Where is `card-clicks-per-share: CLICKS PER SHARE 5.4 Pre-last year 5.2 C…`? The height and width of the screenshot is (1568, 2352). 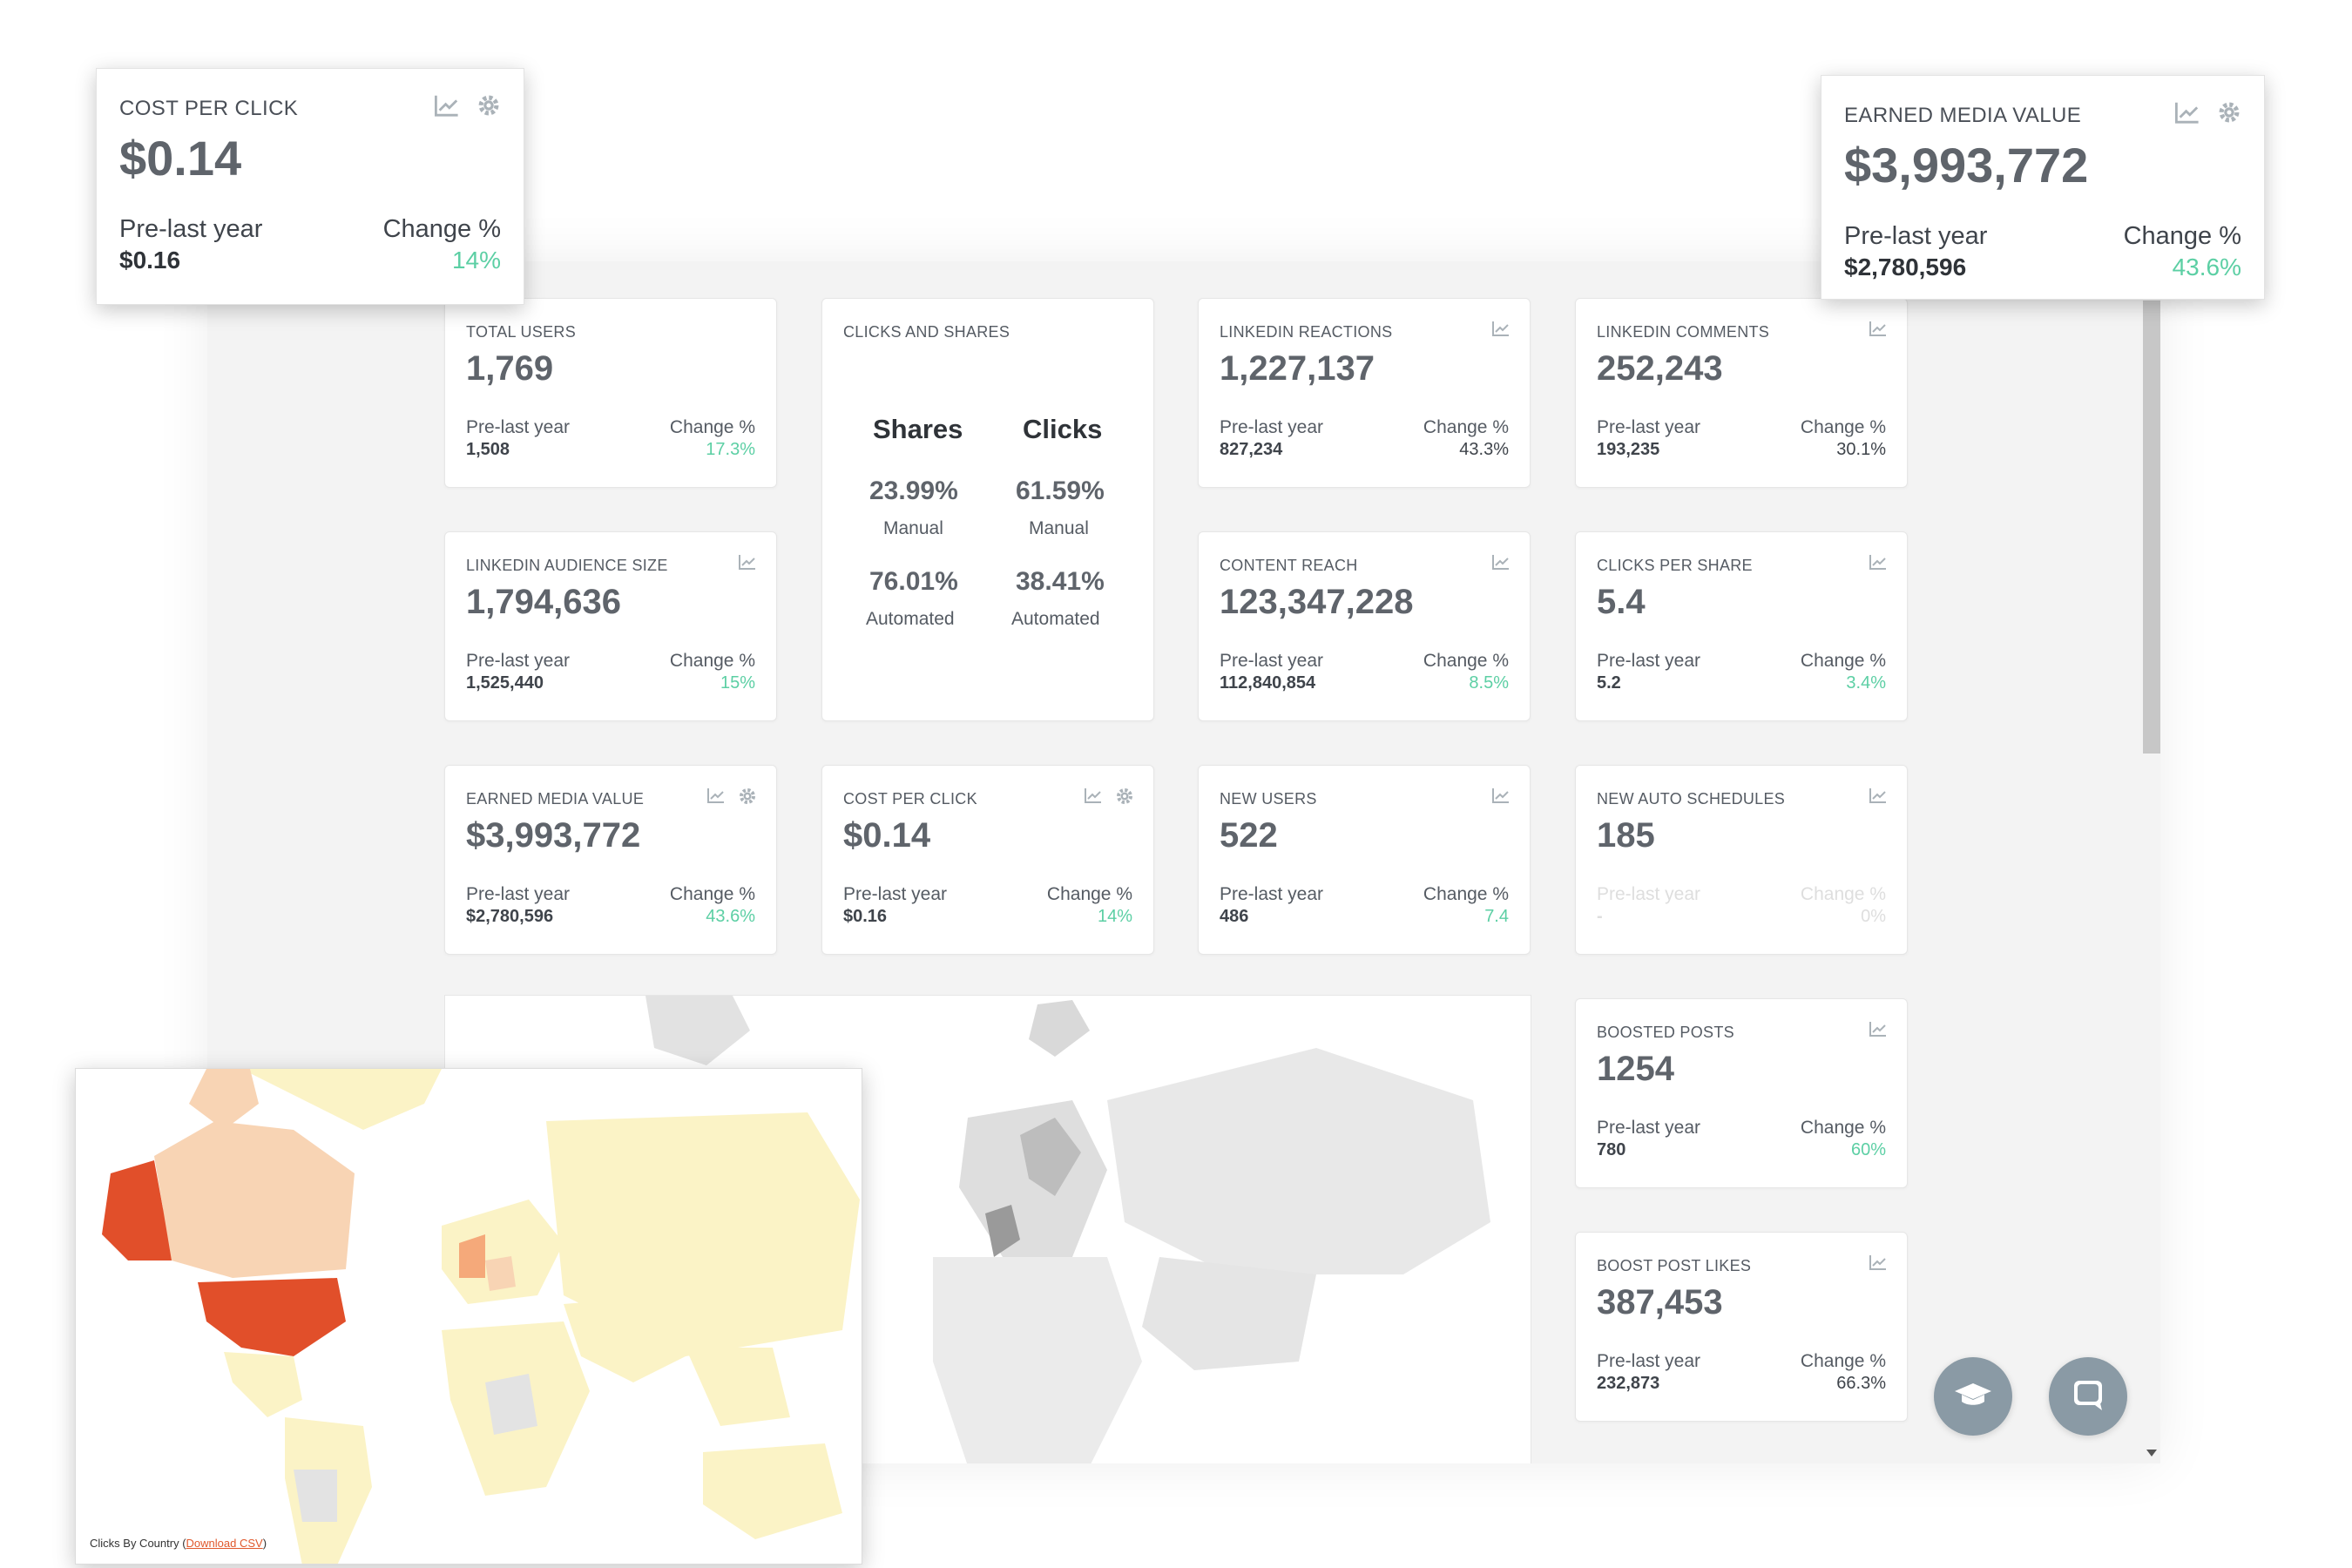
card-clicks-per-share: CLICKS PER SHARE 5.4 Pre-last year 5.2 C… is located at coordinates (1742, 626).